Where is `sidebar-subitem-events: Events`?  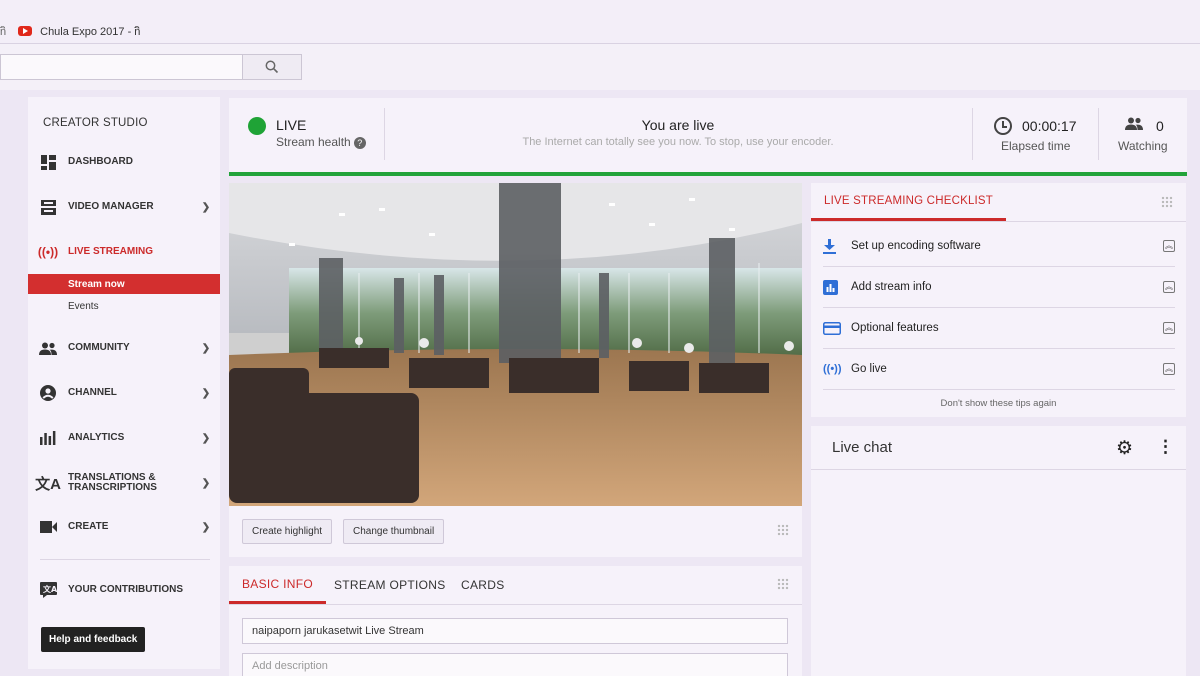 sidebar-subitem-events: Events is located at coordinates (124, 306).